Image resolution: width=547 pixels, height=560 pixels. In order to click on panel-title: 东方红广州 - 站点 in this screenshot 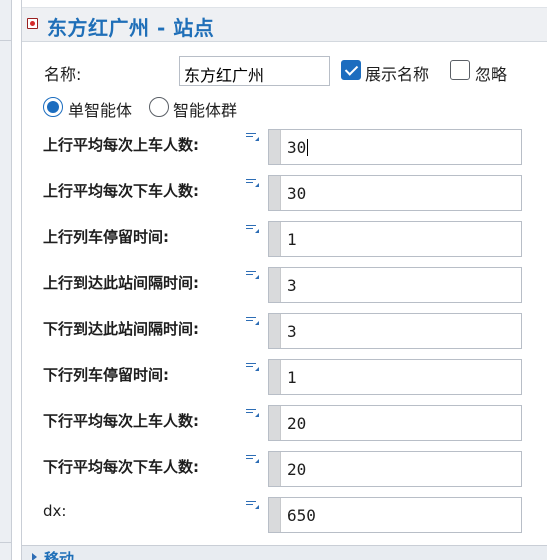, I will do `click(131, 28)`.